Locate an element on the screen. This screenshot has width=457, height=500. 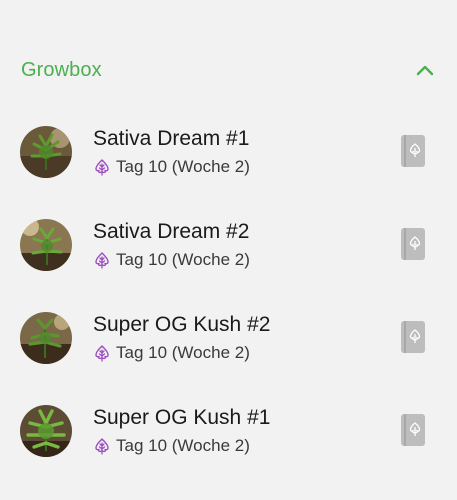
chevron-up-icon is located at coordinates (425, 70).